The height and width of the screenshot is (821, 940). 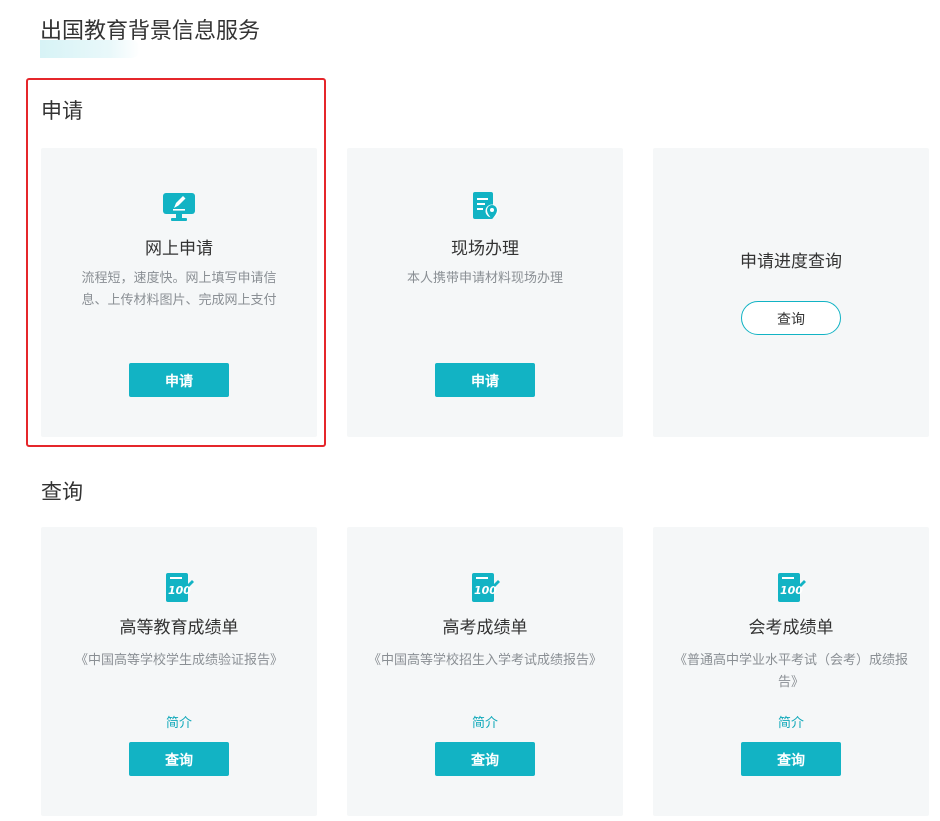 What do you see at coordinates (791, 292) in the screenshot?
I see `progress-query-card: 申请进度查询 查询` at bounding box center [791, 292].